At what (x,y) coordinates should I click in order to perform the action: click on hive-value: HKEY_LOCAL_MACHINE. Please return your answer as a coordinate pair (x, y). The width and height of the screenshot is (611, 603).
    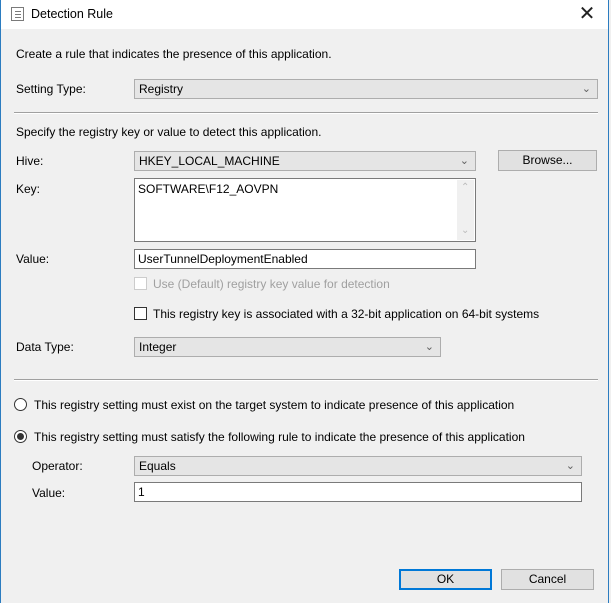
    Looking at the image, I should click on (209, 161).